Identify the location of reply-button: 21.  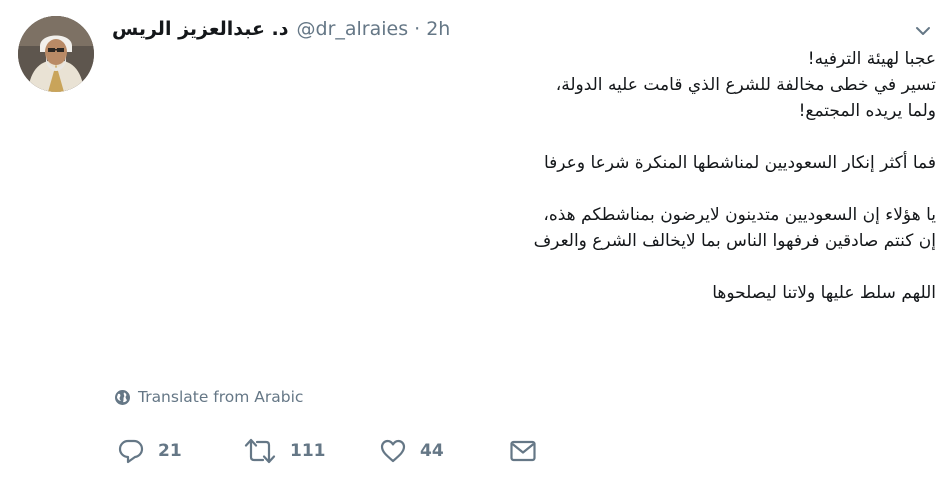
(150, 451).